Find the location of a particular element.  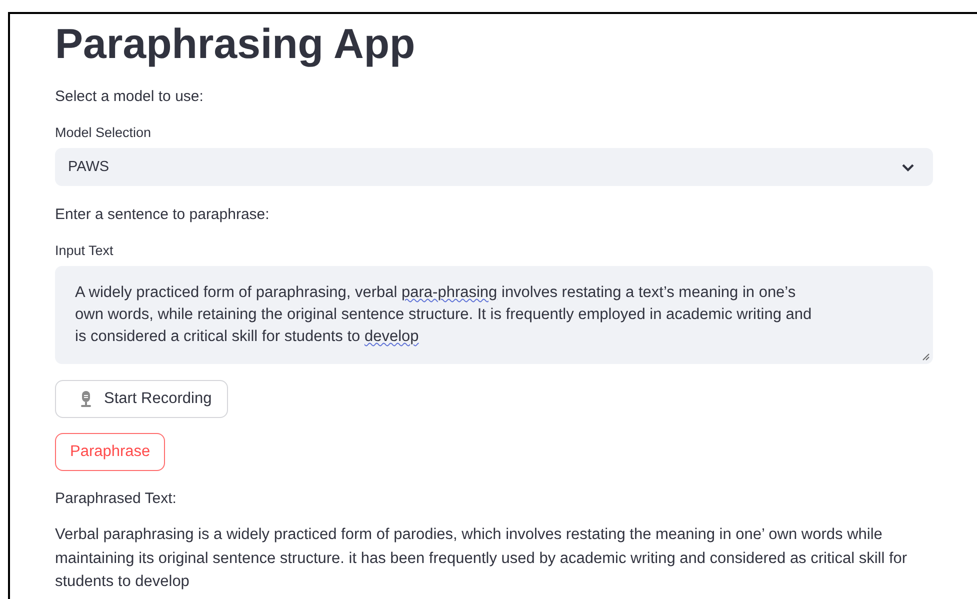

chevron-down-icon is located at coordinates (908, 167).